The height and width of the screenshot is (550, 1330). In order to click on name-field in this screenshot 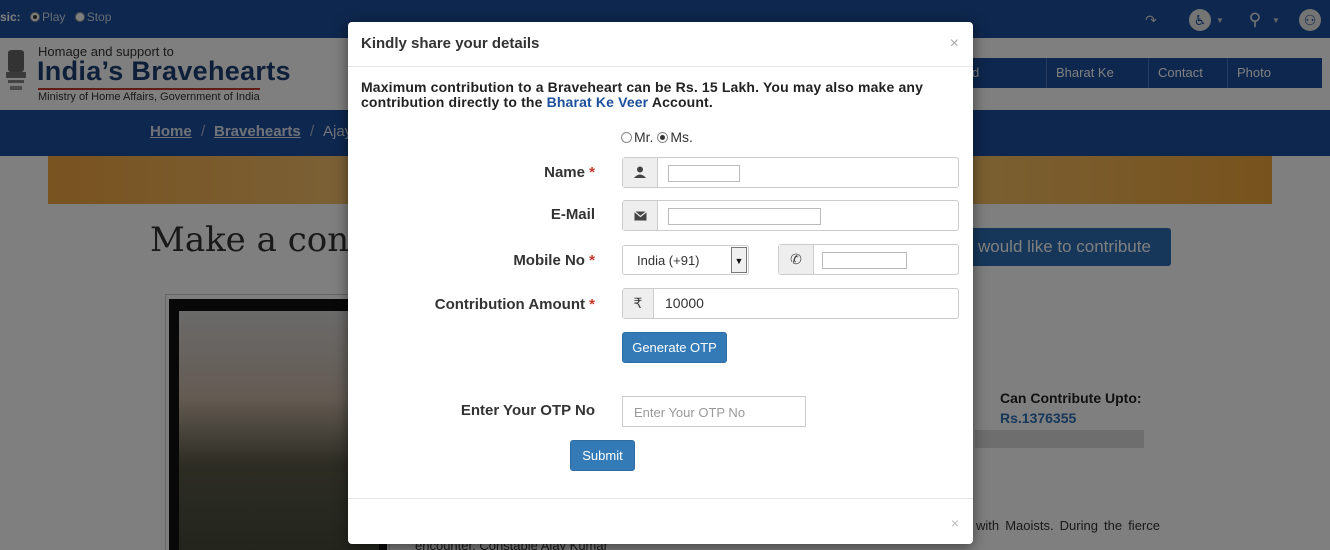, I will do `click(790, 172)`.